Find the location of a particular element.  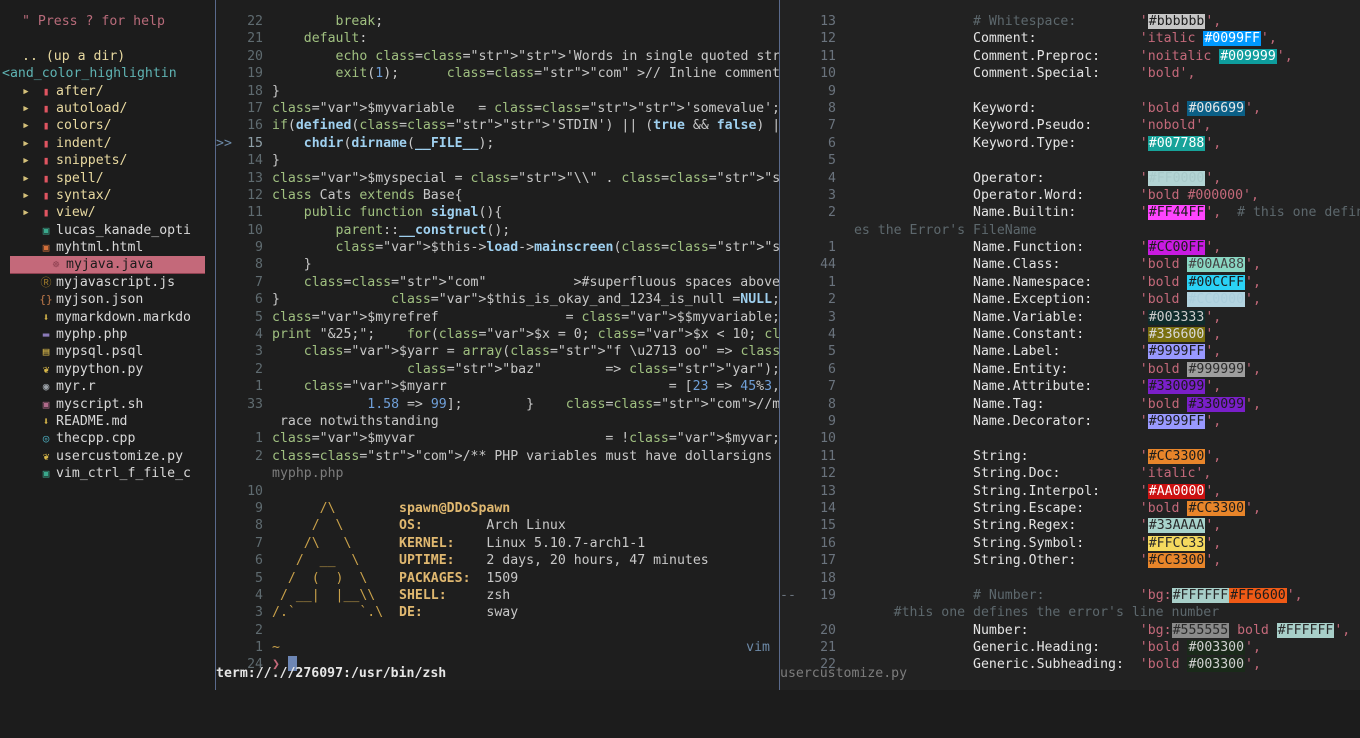

tree-item-label: myjava.java is located at coordinates (110, 264).